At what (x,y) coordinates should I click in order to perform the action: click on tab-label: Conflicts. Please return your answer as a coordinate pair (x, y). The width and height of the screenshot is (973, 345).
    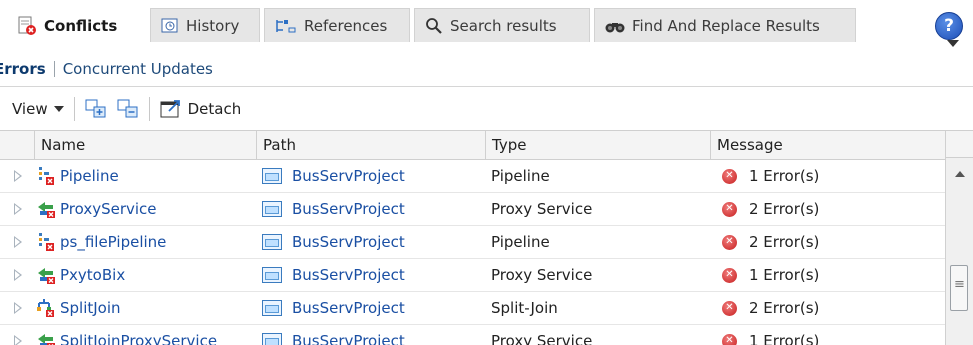
    Looking at the image, I should click on (81, 25).